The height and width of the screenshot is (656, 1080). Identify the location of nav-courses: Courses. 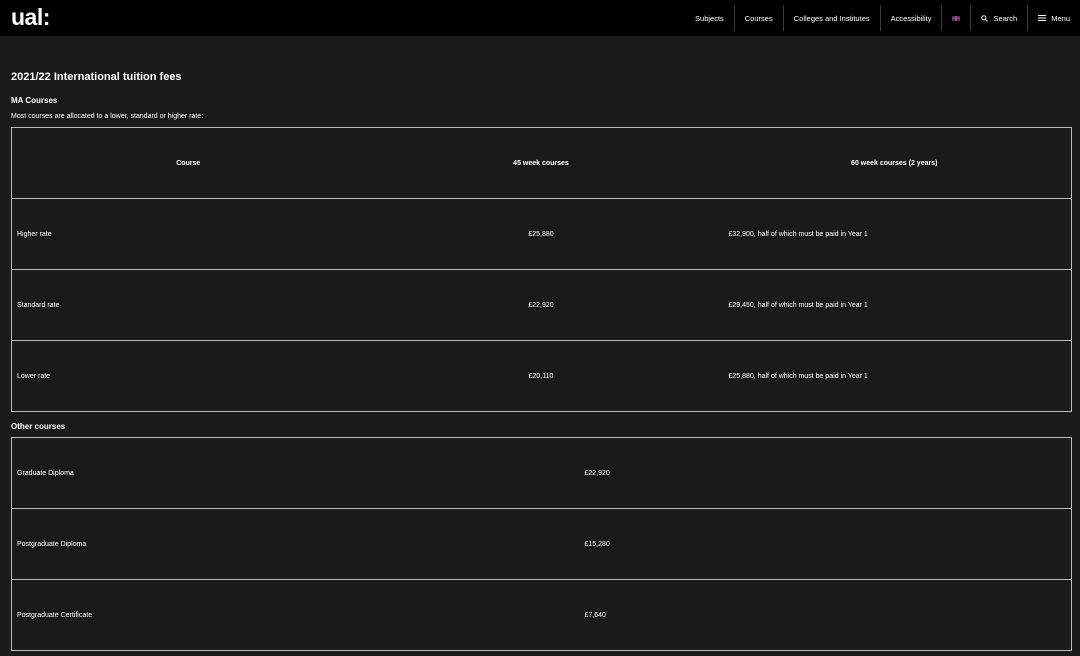
(758, 18).